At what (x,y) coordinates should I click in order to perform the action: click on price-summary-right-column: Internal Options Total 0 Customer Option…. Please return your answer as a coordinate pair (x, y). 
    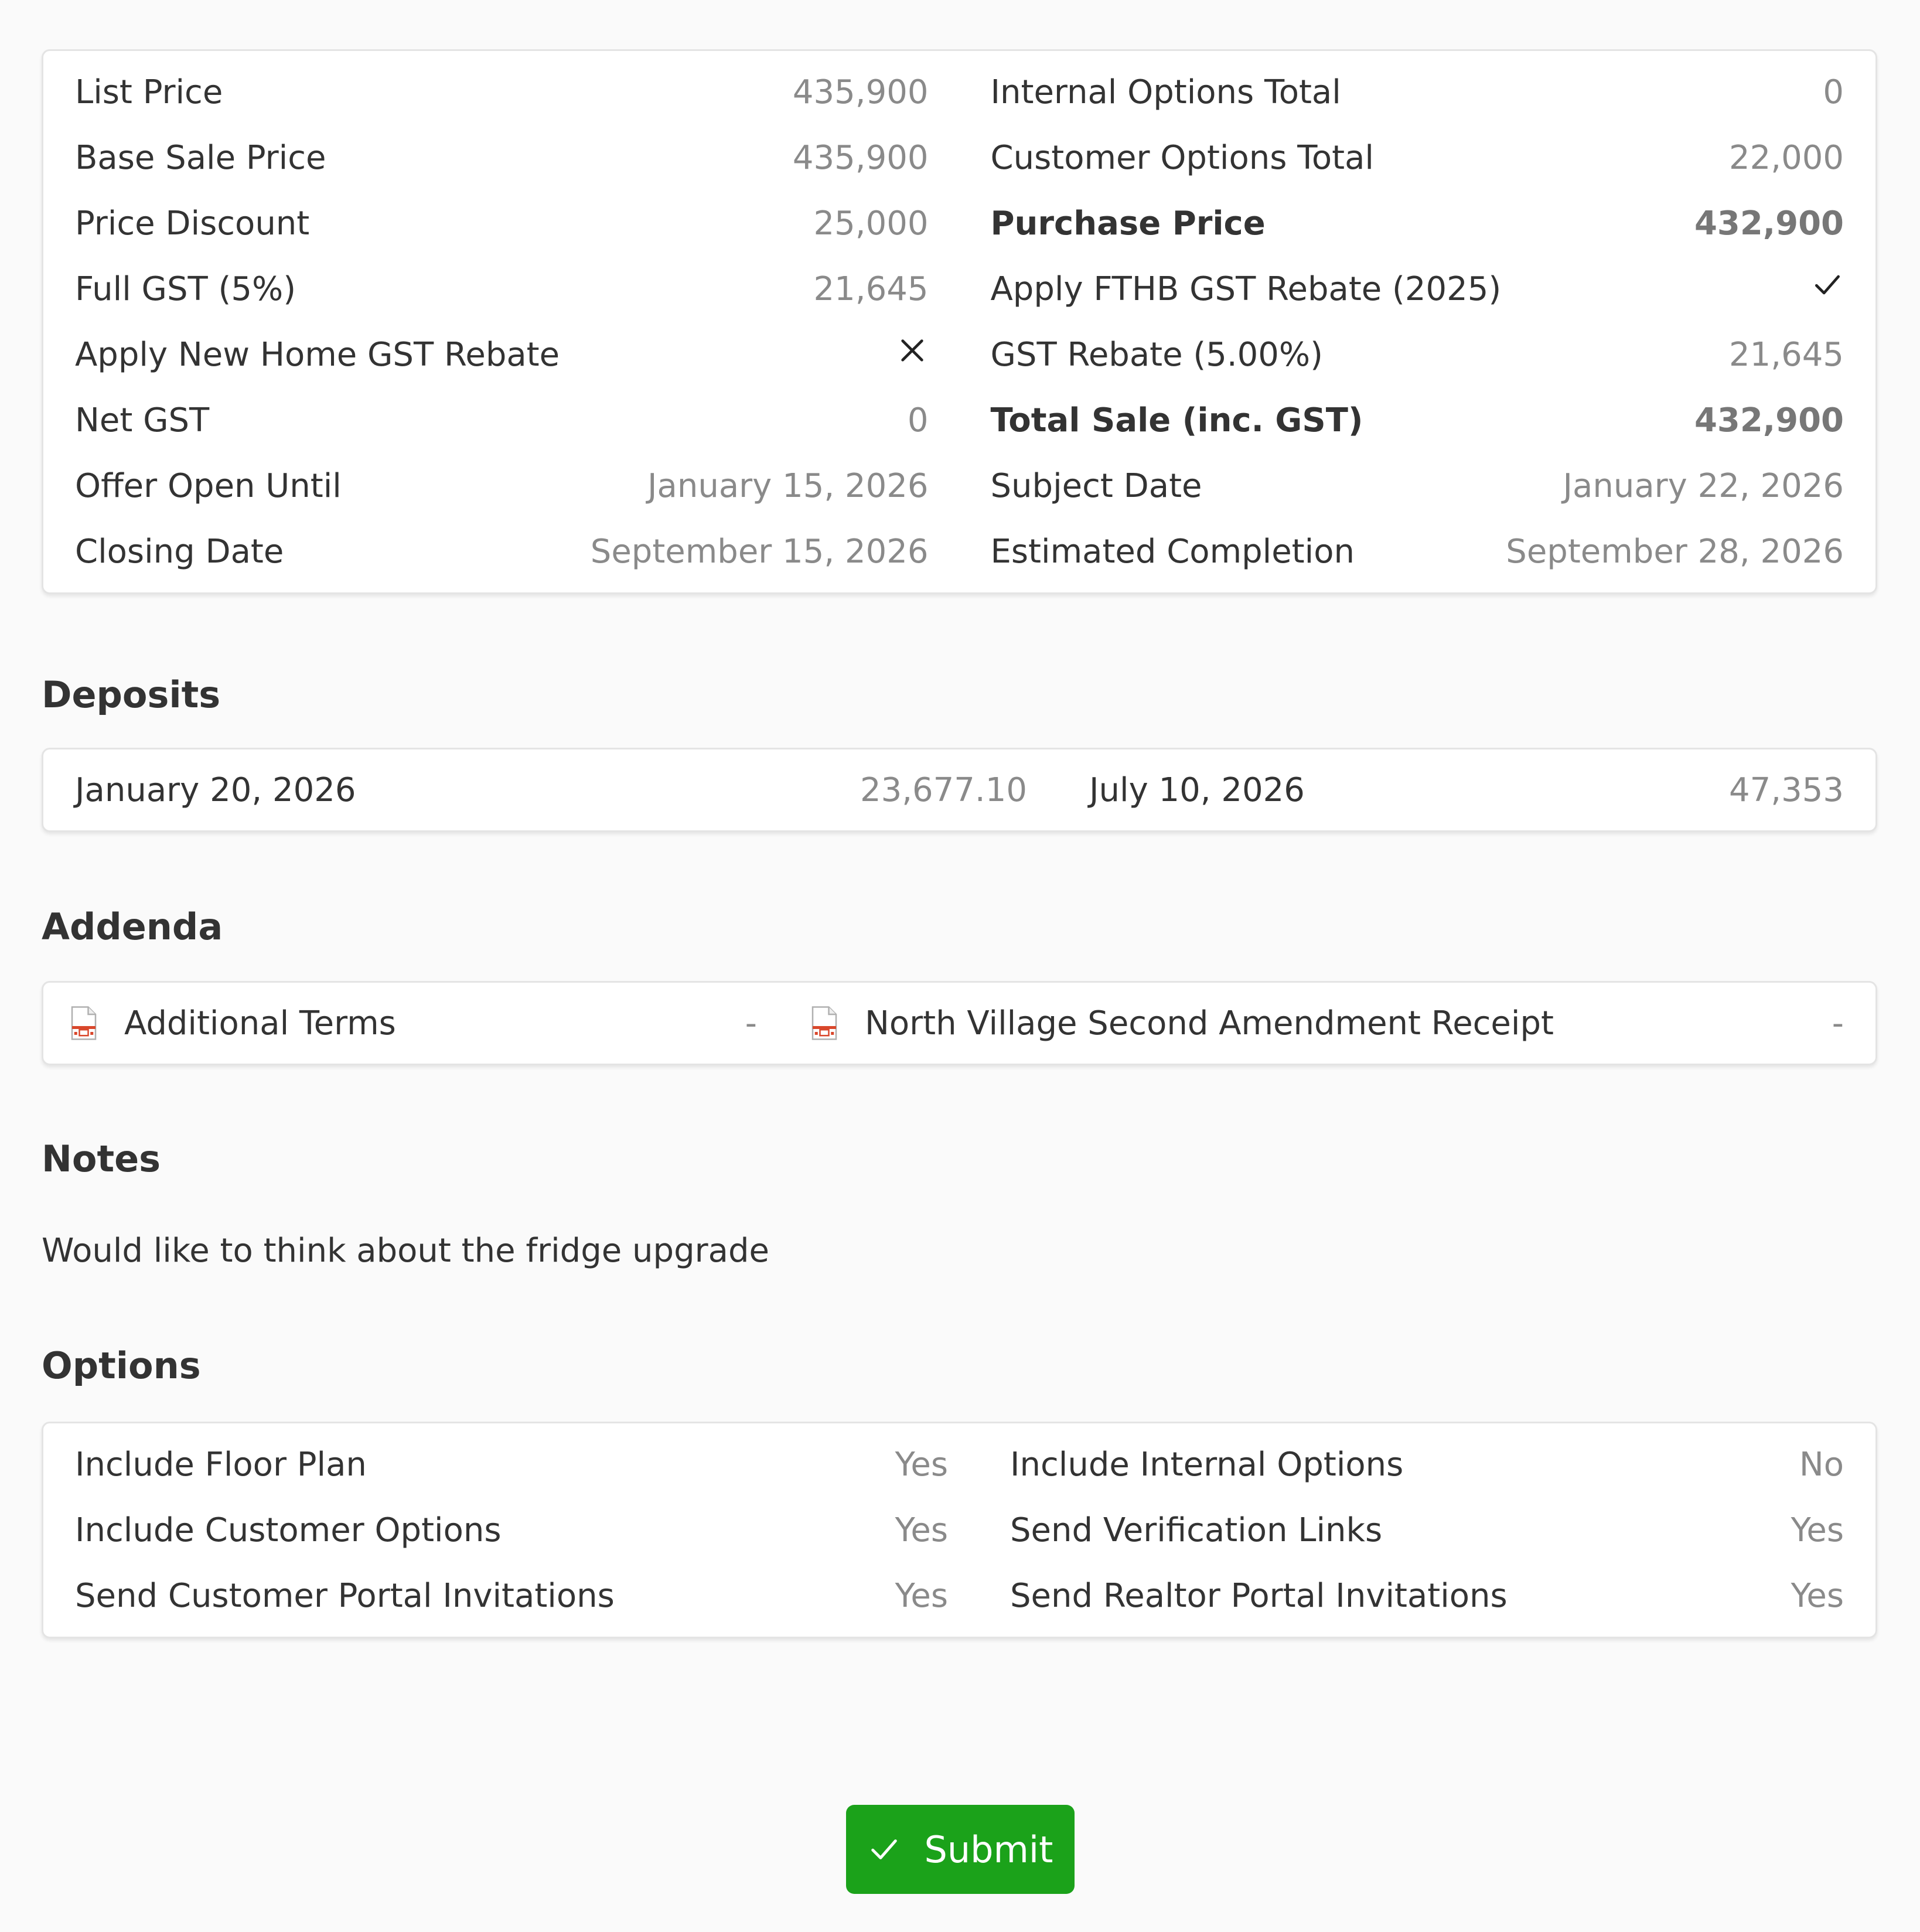
    Looking at the image, I should click on (1417, 321).